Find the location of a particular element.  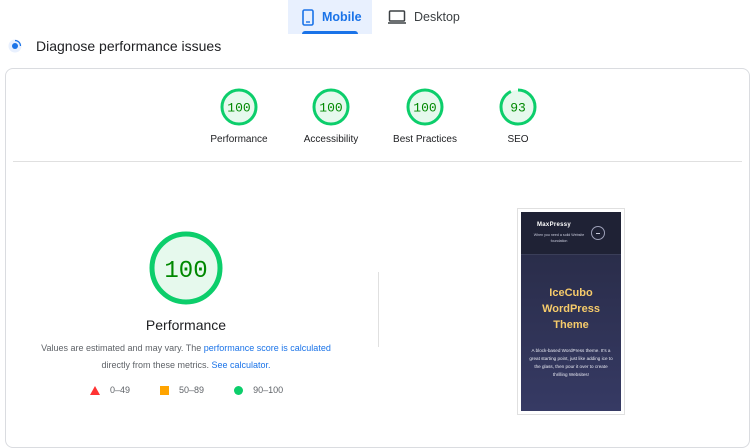

performance-score-link: performance score is calculated is located at coordinates (267, 348).